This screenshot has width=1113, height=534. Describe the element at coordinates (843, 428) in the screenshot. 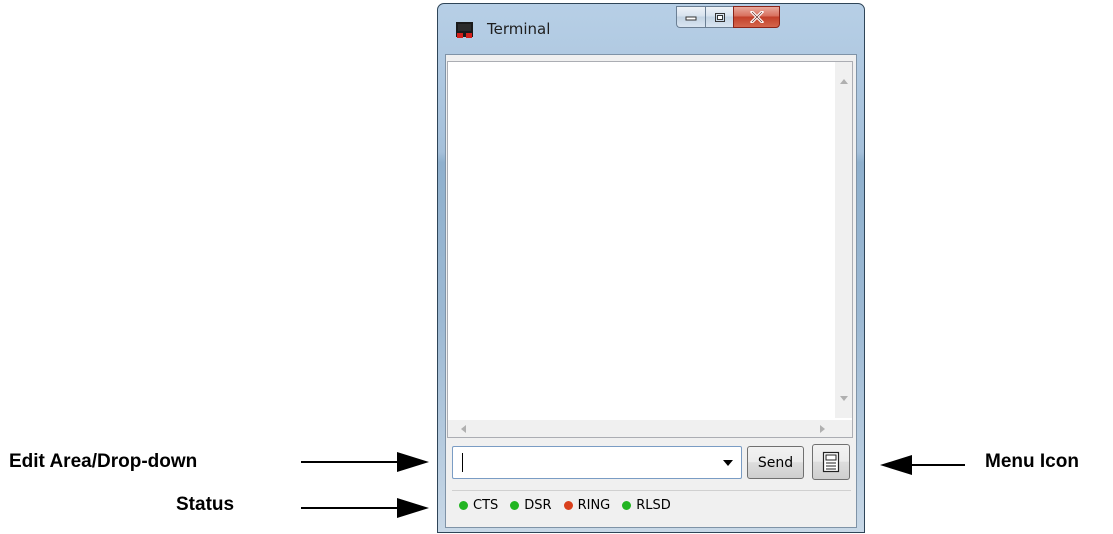

I see `scrollbar-corner` at that location.